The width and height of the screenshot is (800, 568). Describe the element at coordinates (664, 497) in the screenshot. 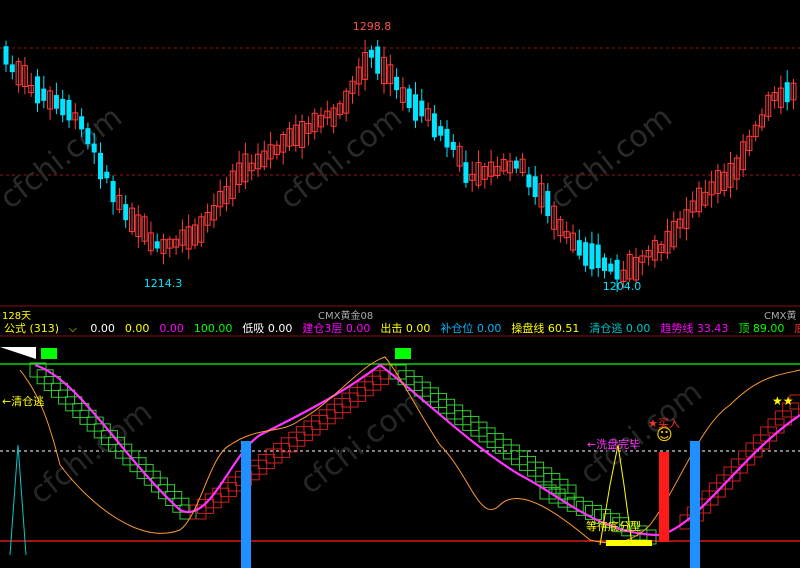

I see `red-buy-bar` at that location.